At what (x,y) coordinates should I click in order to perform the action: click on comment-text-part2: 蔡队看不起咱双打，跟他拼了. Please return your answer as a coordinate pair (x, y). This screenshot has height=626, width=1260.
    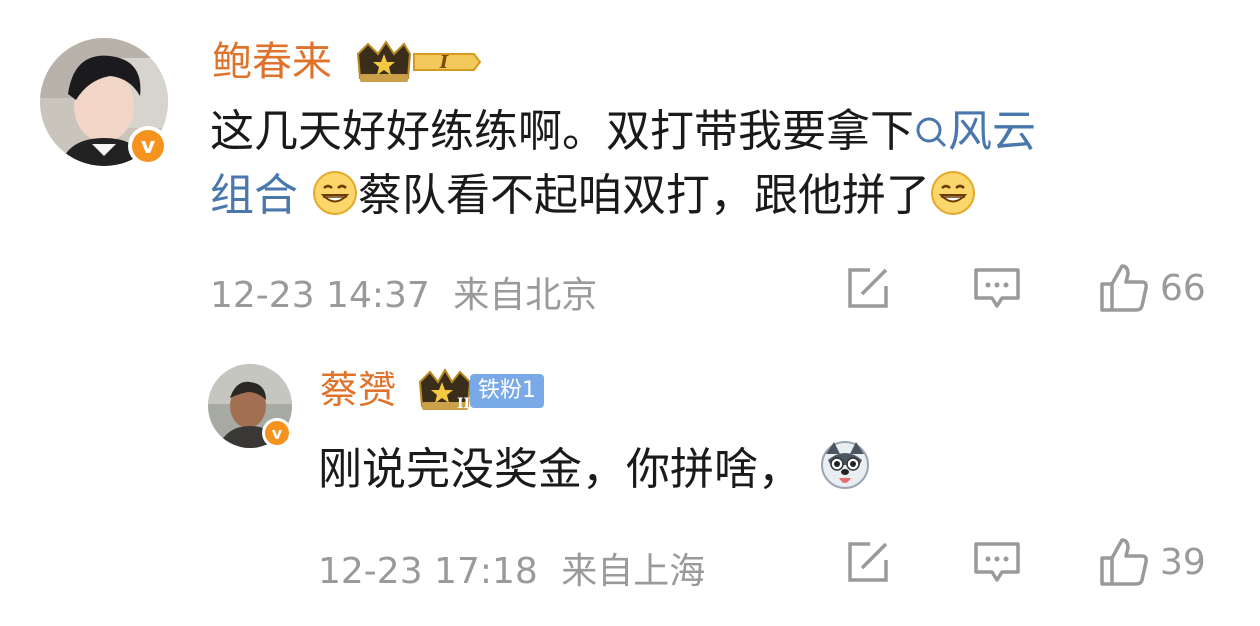
    Looking at the image, I should click on (644, 195).